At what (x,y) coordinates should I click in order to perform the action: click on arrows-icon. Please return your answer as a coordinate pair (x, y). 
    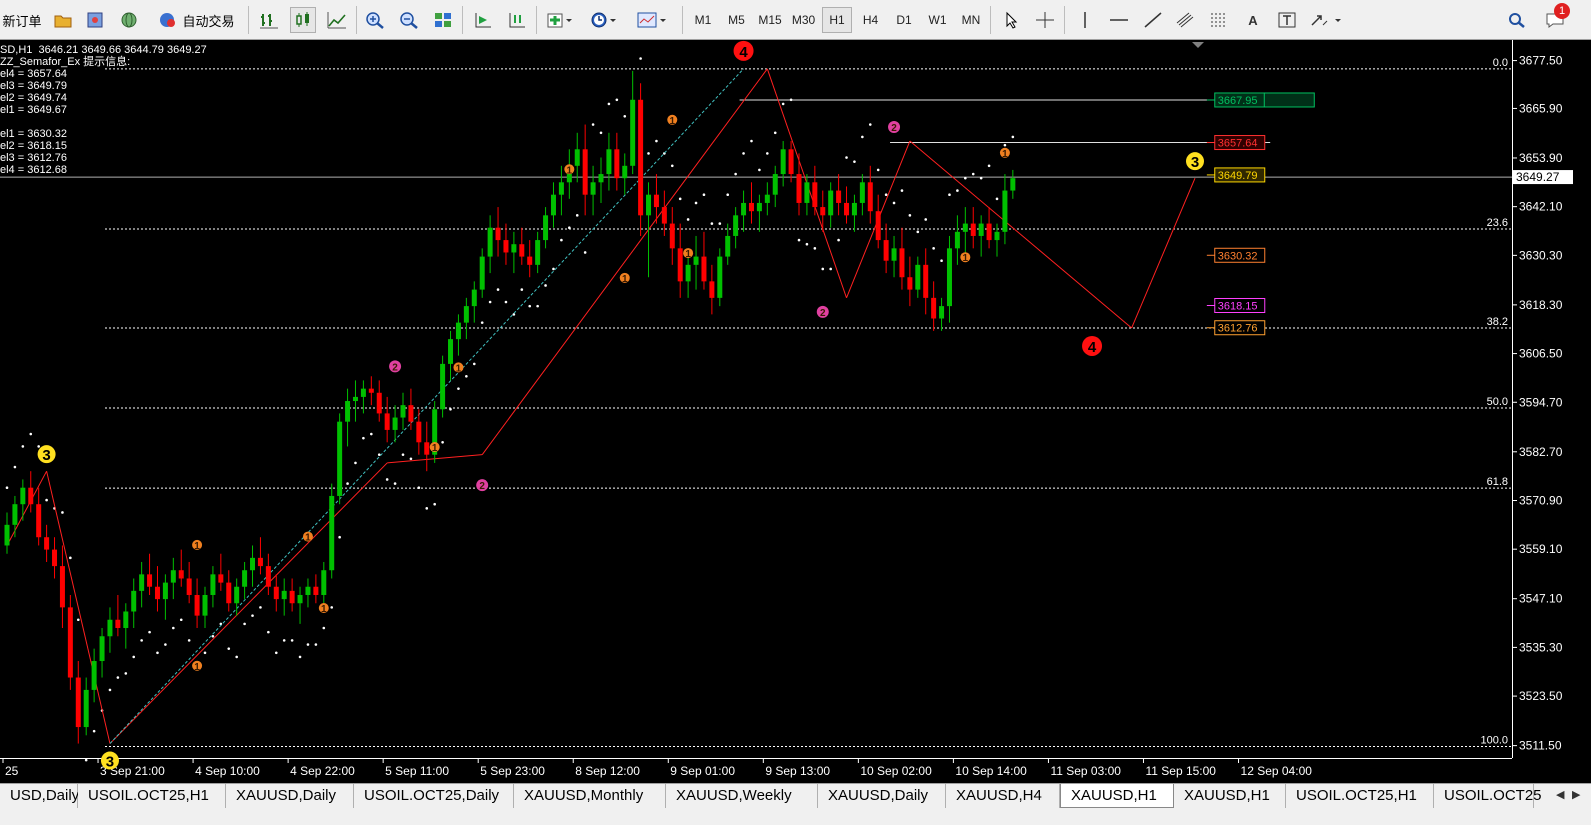
    Looking at the image, I should click on (1326, 20).